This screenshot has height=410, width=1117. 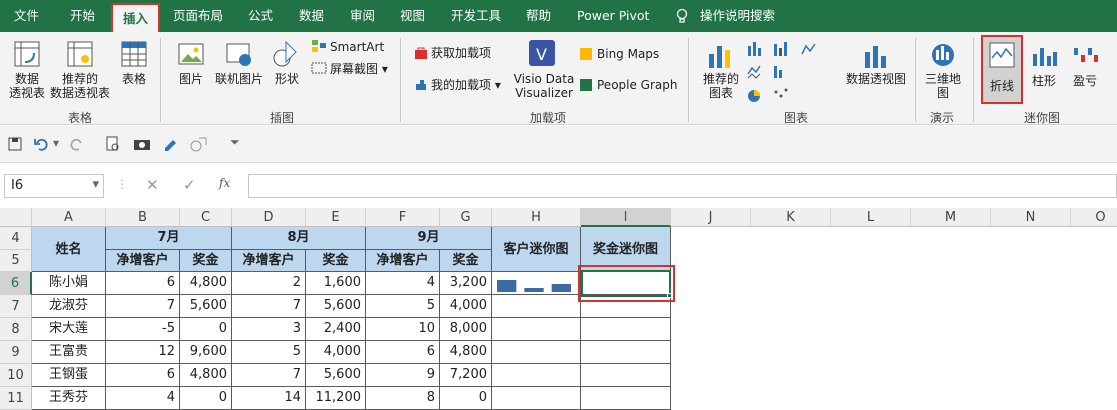 What do you see at coordinates (403, 217) in the screenshot?
I see `column-header-f: F` at bounding box center [403, 217].